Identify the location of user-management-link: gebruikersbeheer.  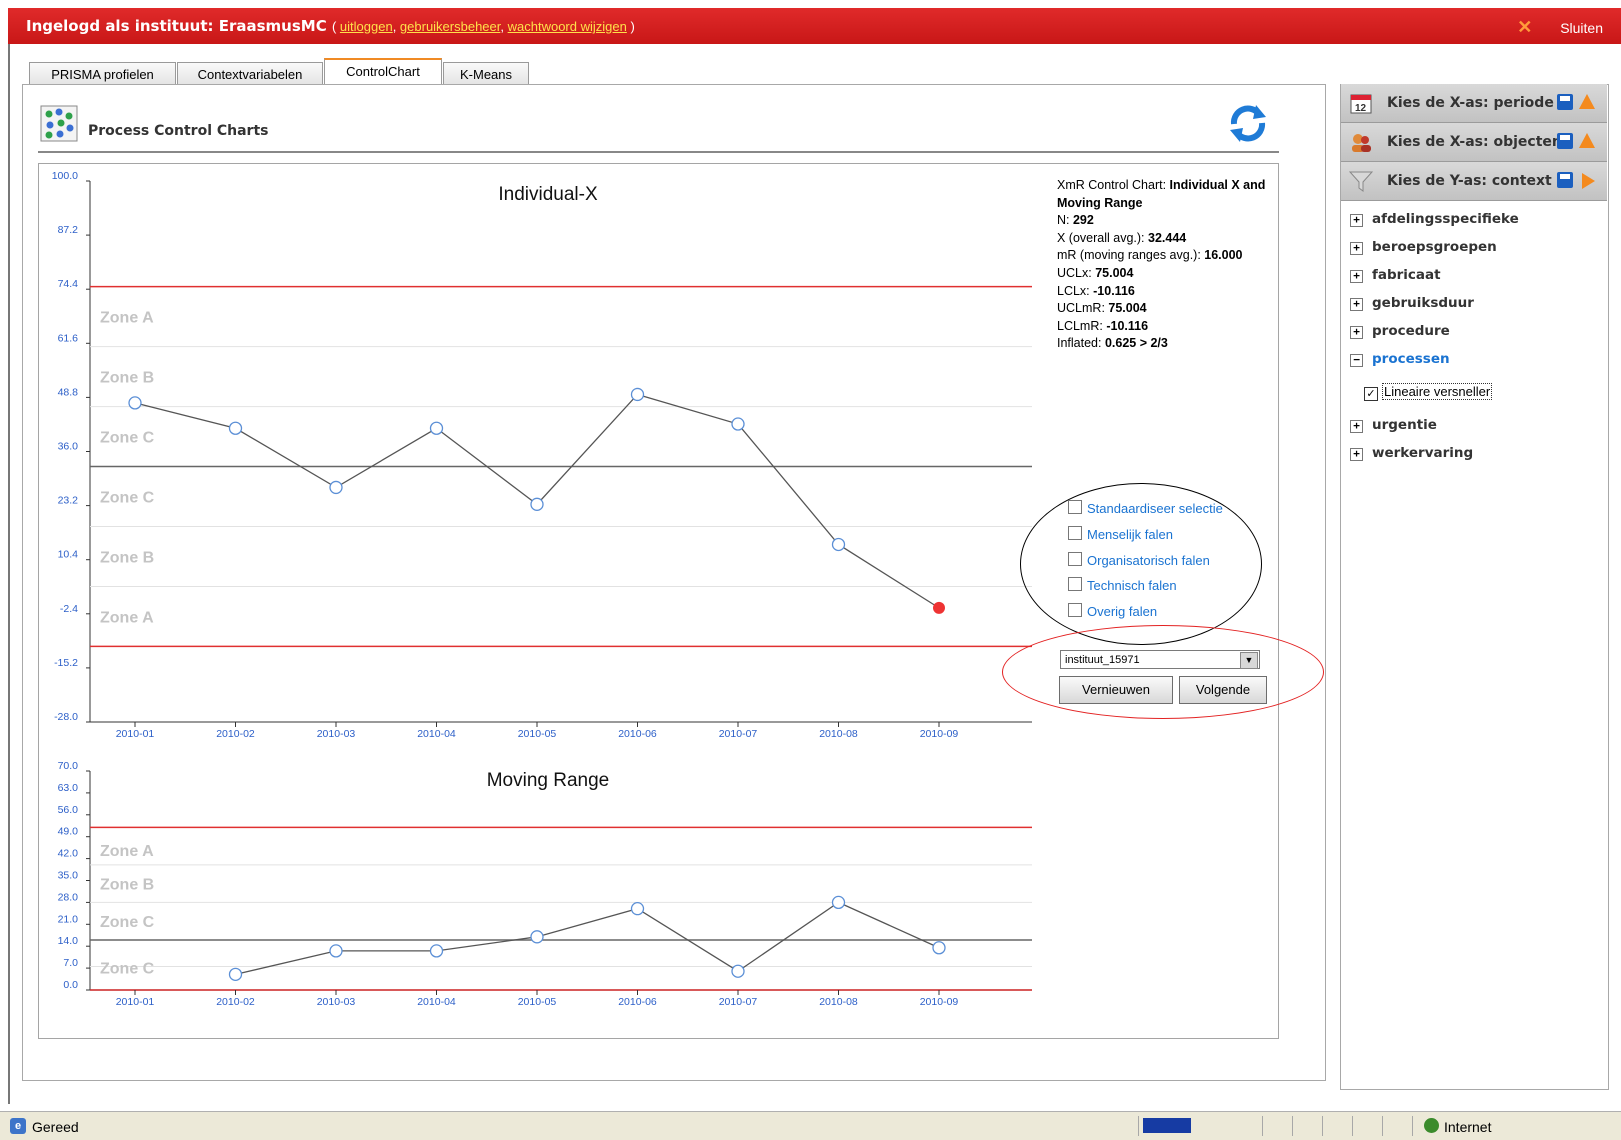
(450, 26).